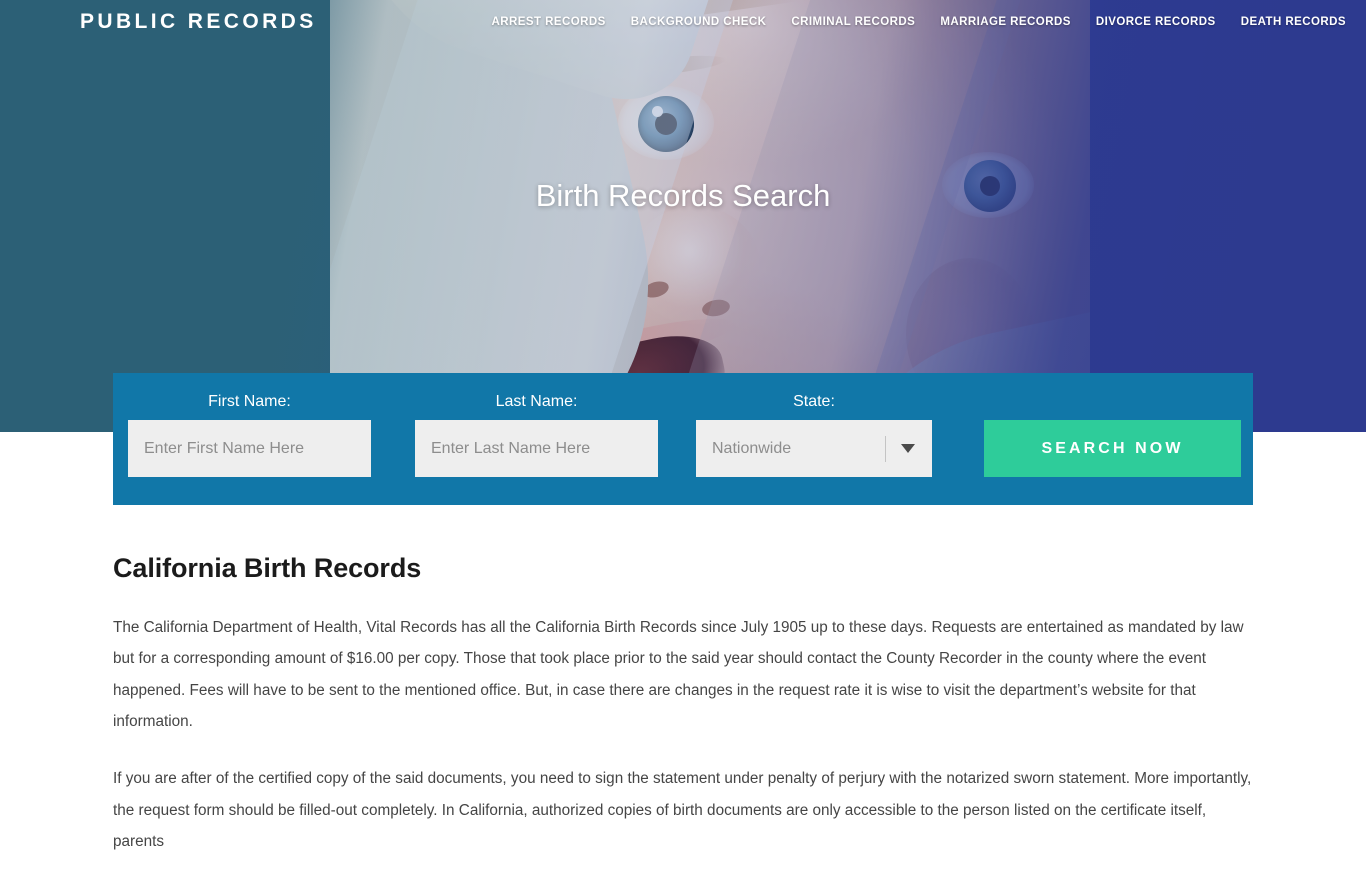  What do you see at coordinates (1112, 448) in the screenshot?
I see `search-now-button: SEARCH NOW` at bounding box center [1112, 448].